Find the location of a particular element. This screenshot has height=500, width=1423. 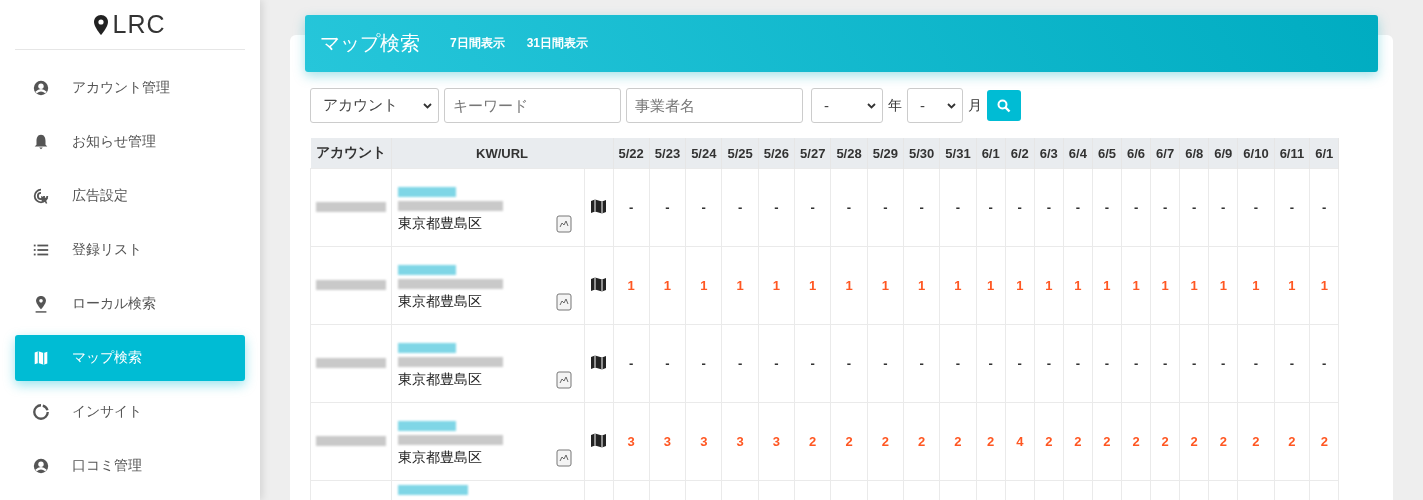

column-header: 6/9 is located at coordinates (1223, 153).